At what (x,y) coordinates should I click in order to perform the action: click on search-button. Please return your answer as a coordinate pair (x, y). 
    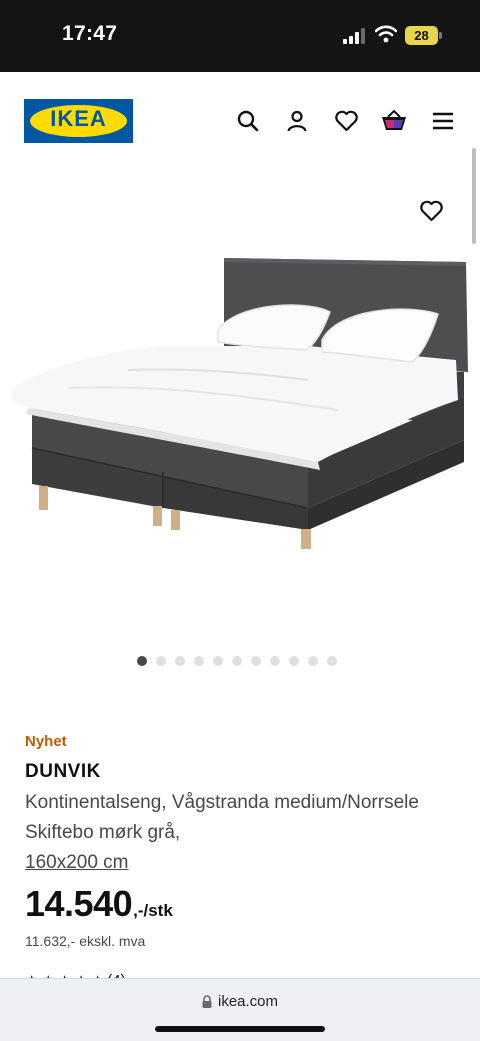
    Looking at the image, I should click on (248, 121).